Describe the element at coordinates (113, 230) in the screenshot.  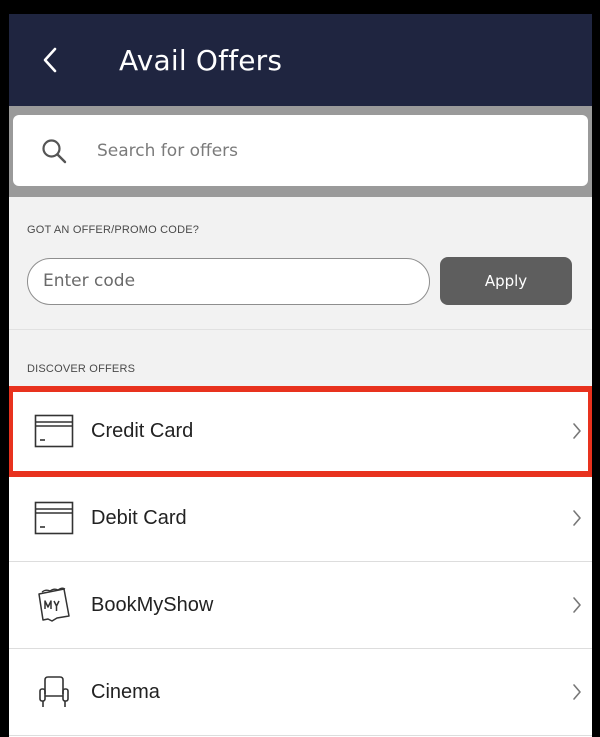
I see `promo-section-label: GOT AN OFFER/PROMO CODE?` at that location.